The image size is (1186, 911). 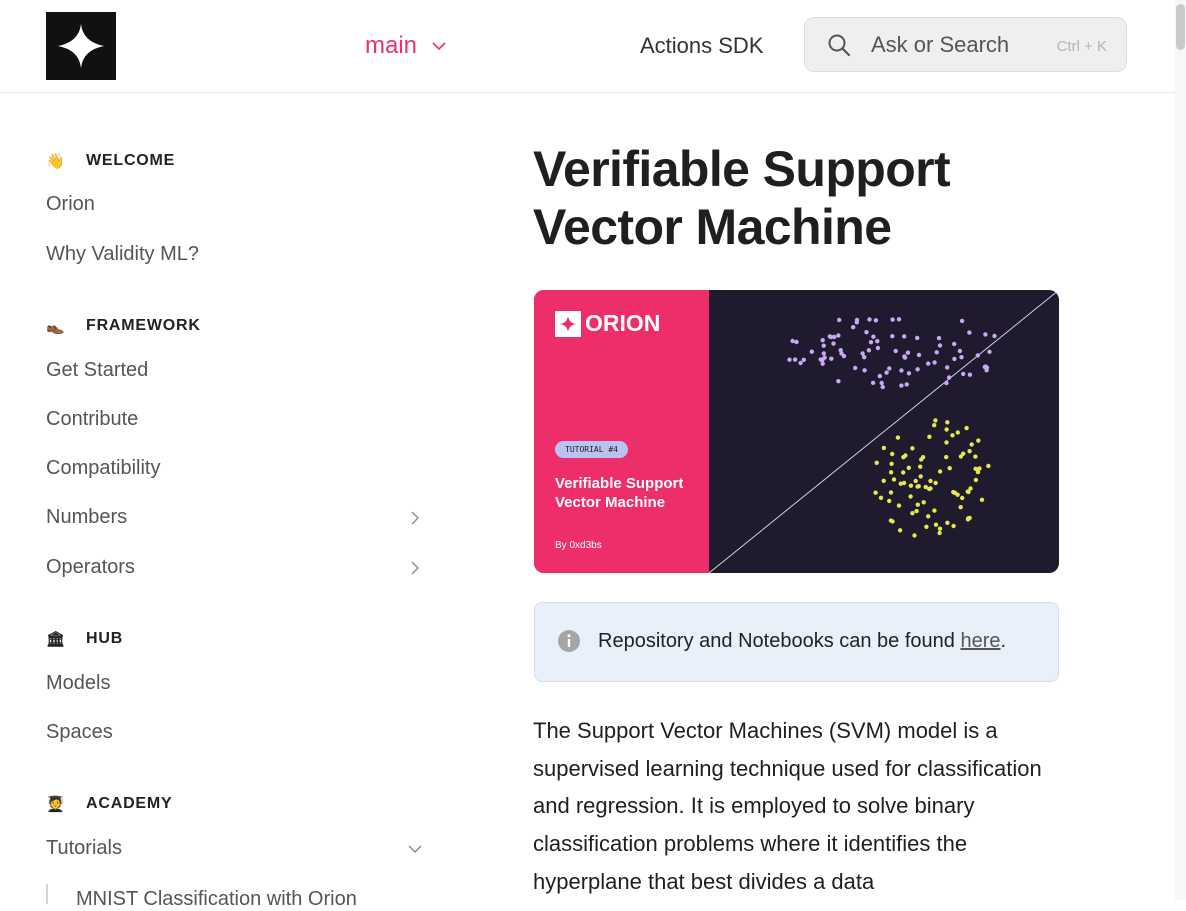 I want to click on sidebar-item-label: Numbers, so click(x=87, y=517).